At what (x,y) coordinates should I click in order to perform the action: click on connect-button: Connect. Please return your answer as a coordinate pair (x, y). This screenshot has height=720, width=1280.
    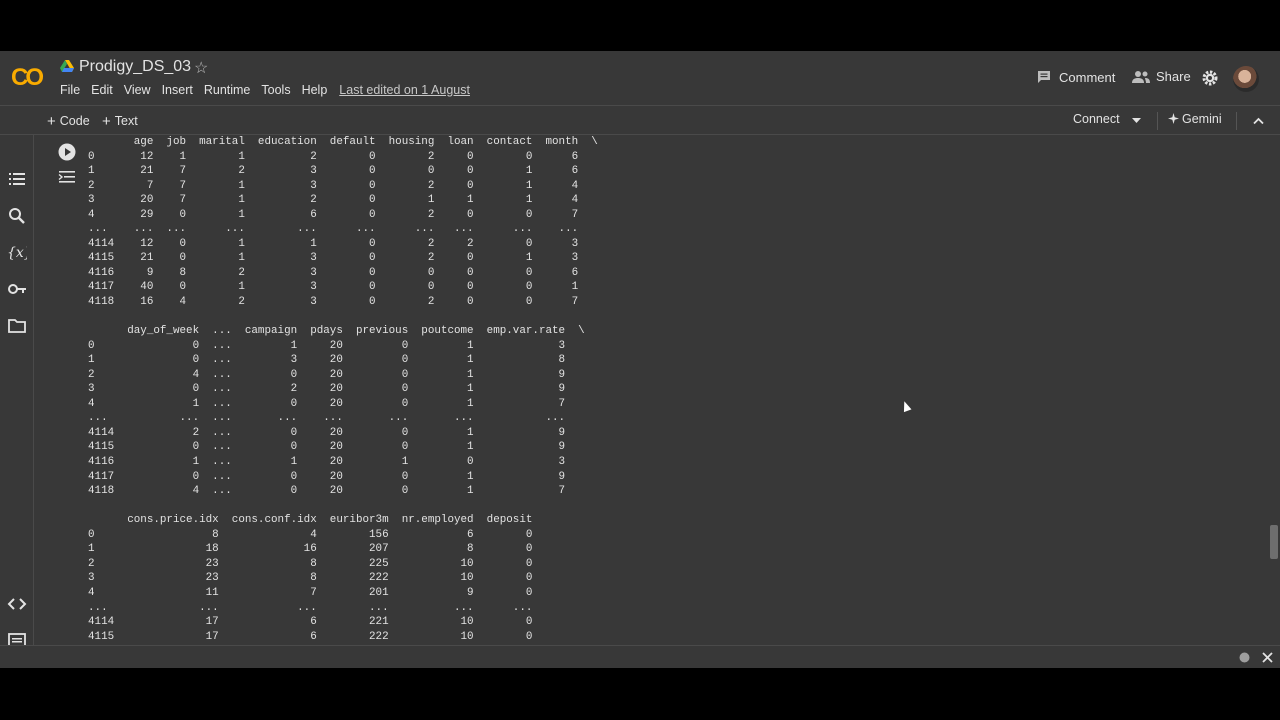
    Looking at the image, I should click on (1096, 119).